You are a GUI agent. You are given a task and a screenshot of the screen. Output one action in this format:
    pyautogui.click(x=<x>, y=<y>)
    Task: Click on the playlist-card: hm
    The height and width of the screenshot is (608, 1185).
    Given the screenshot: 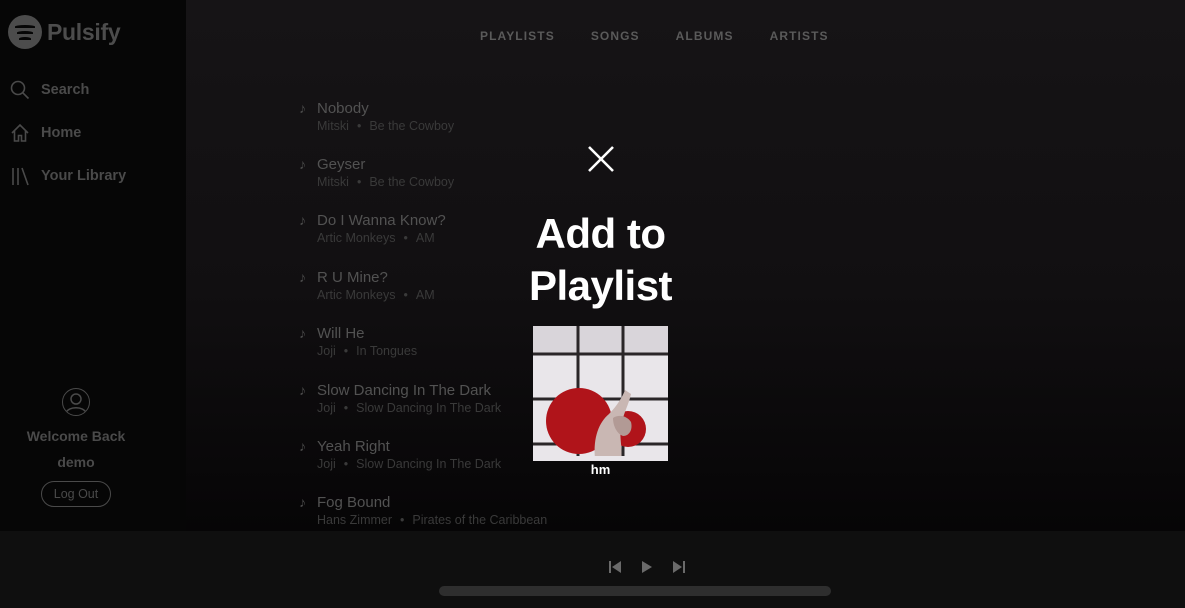 What is the action you would take?
    pyautogui.click(x=600, y=401)
    